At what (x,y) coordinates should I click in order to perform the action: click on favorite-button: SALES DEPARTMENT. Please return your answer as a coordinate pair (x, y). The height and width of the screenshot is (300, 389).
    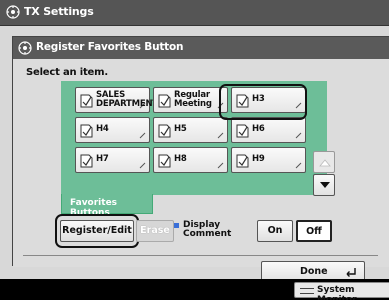
    Looking at the image, I should click on (116, 100).